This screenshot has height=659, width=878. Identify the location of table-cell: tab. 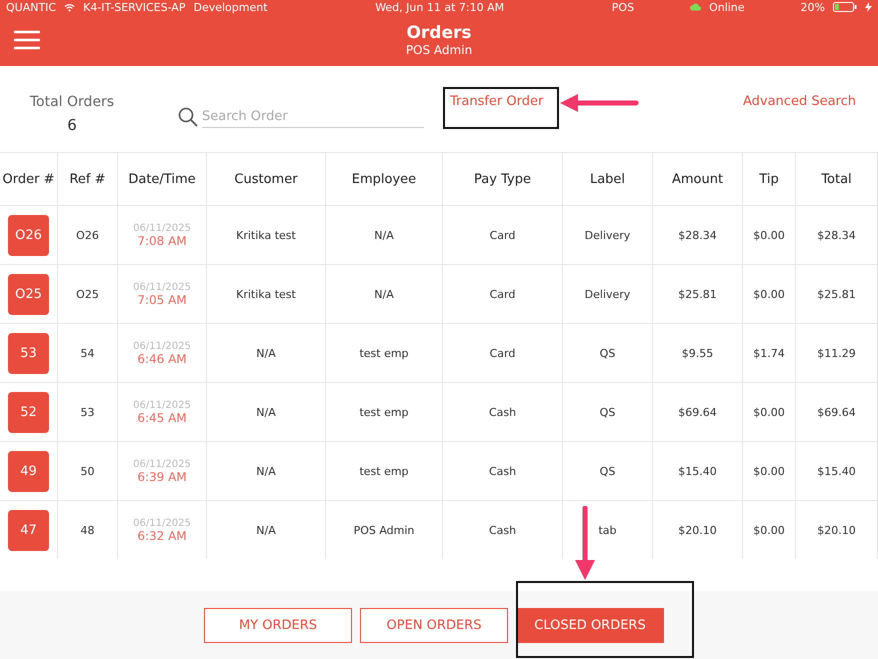
(608, 529).